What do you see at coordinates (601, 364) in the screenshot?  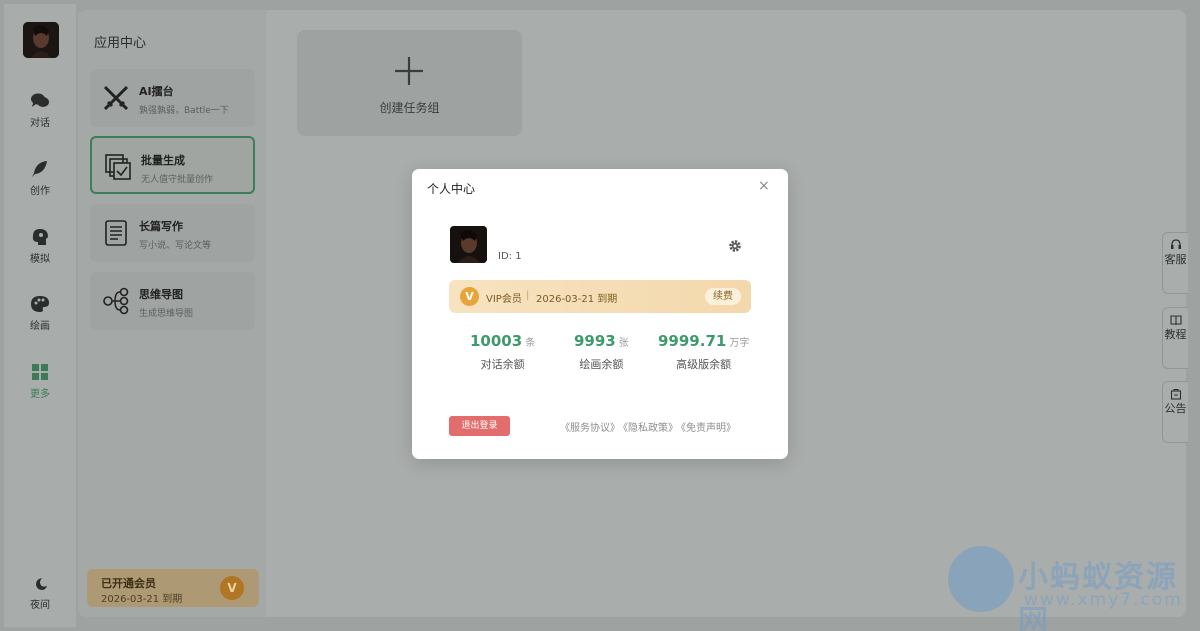 I see `stat-caption: 绘画余额` at bounding box center [601, 364].